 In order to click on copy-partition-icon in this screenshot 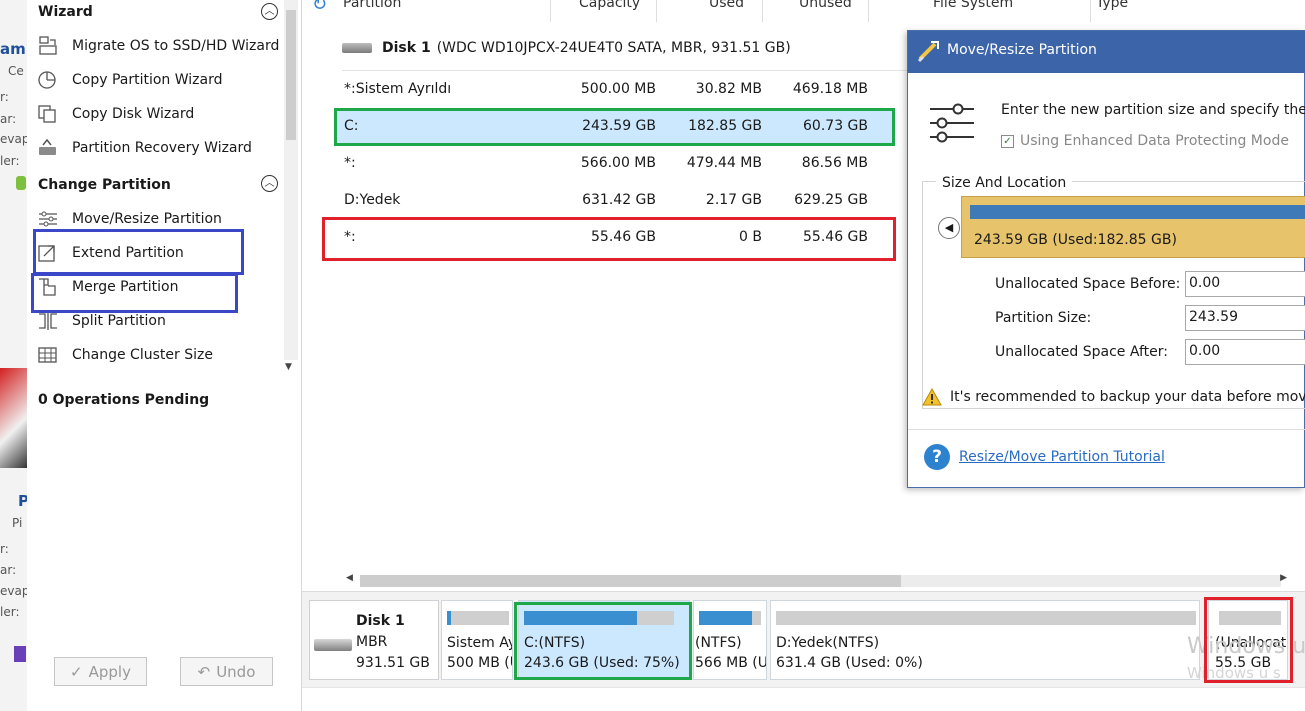, I will do `click(48, 80)`.